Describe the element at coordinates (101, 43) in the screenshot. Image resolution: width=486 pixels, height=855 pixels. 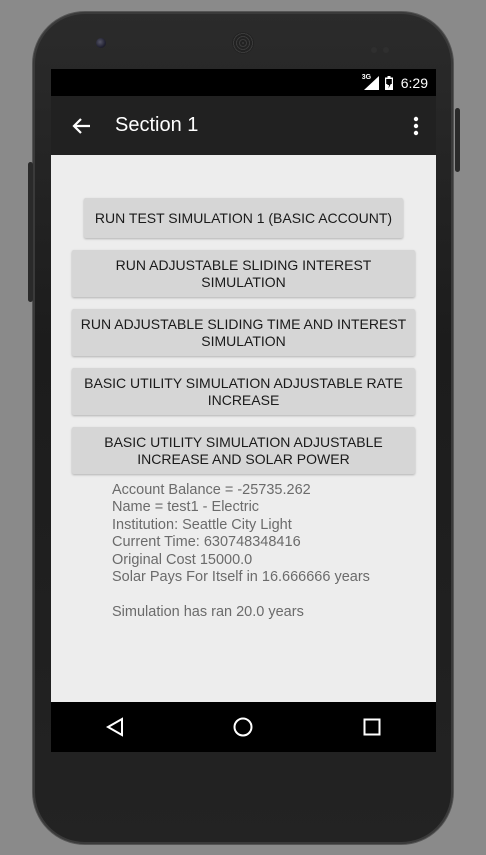
I see `front-camera` at that location.